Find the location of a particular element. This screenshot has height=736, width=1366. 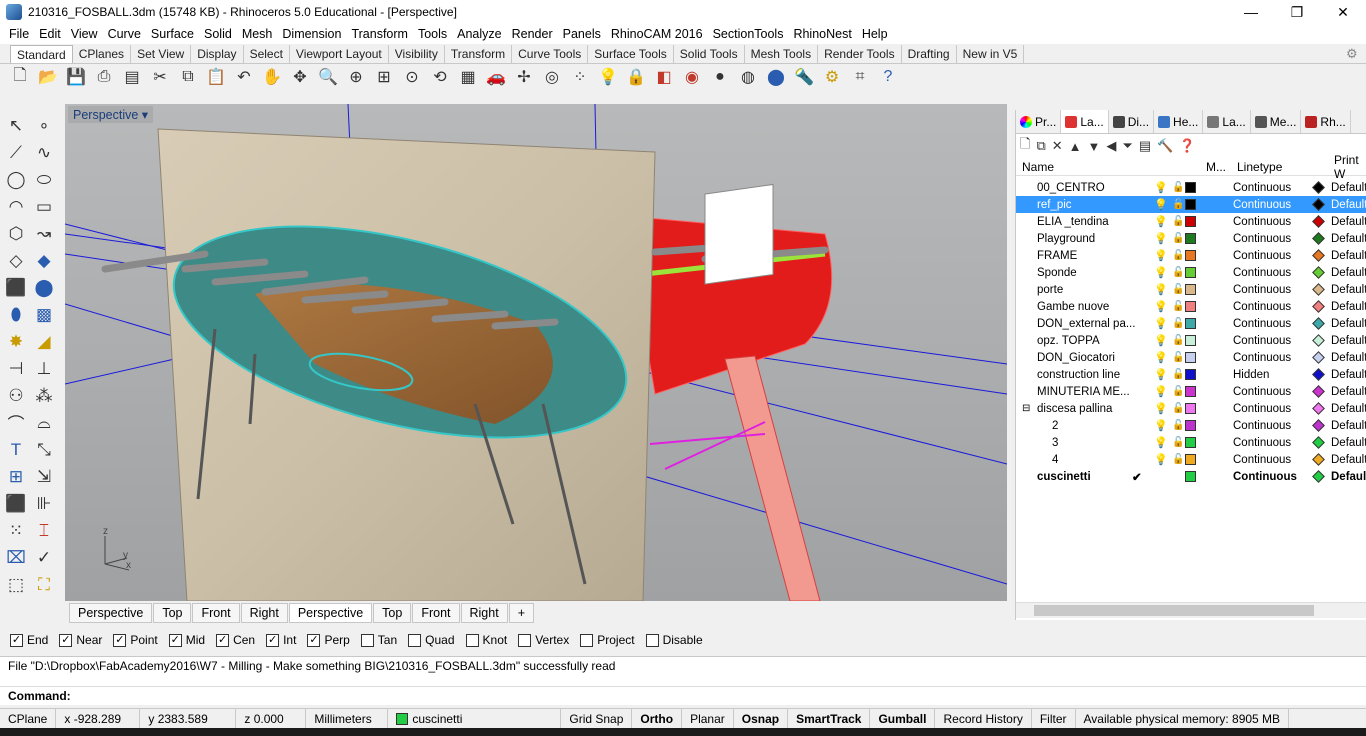

mesh-icon: ▩ is located at coordinates (44, 314).